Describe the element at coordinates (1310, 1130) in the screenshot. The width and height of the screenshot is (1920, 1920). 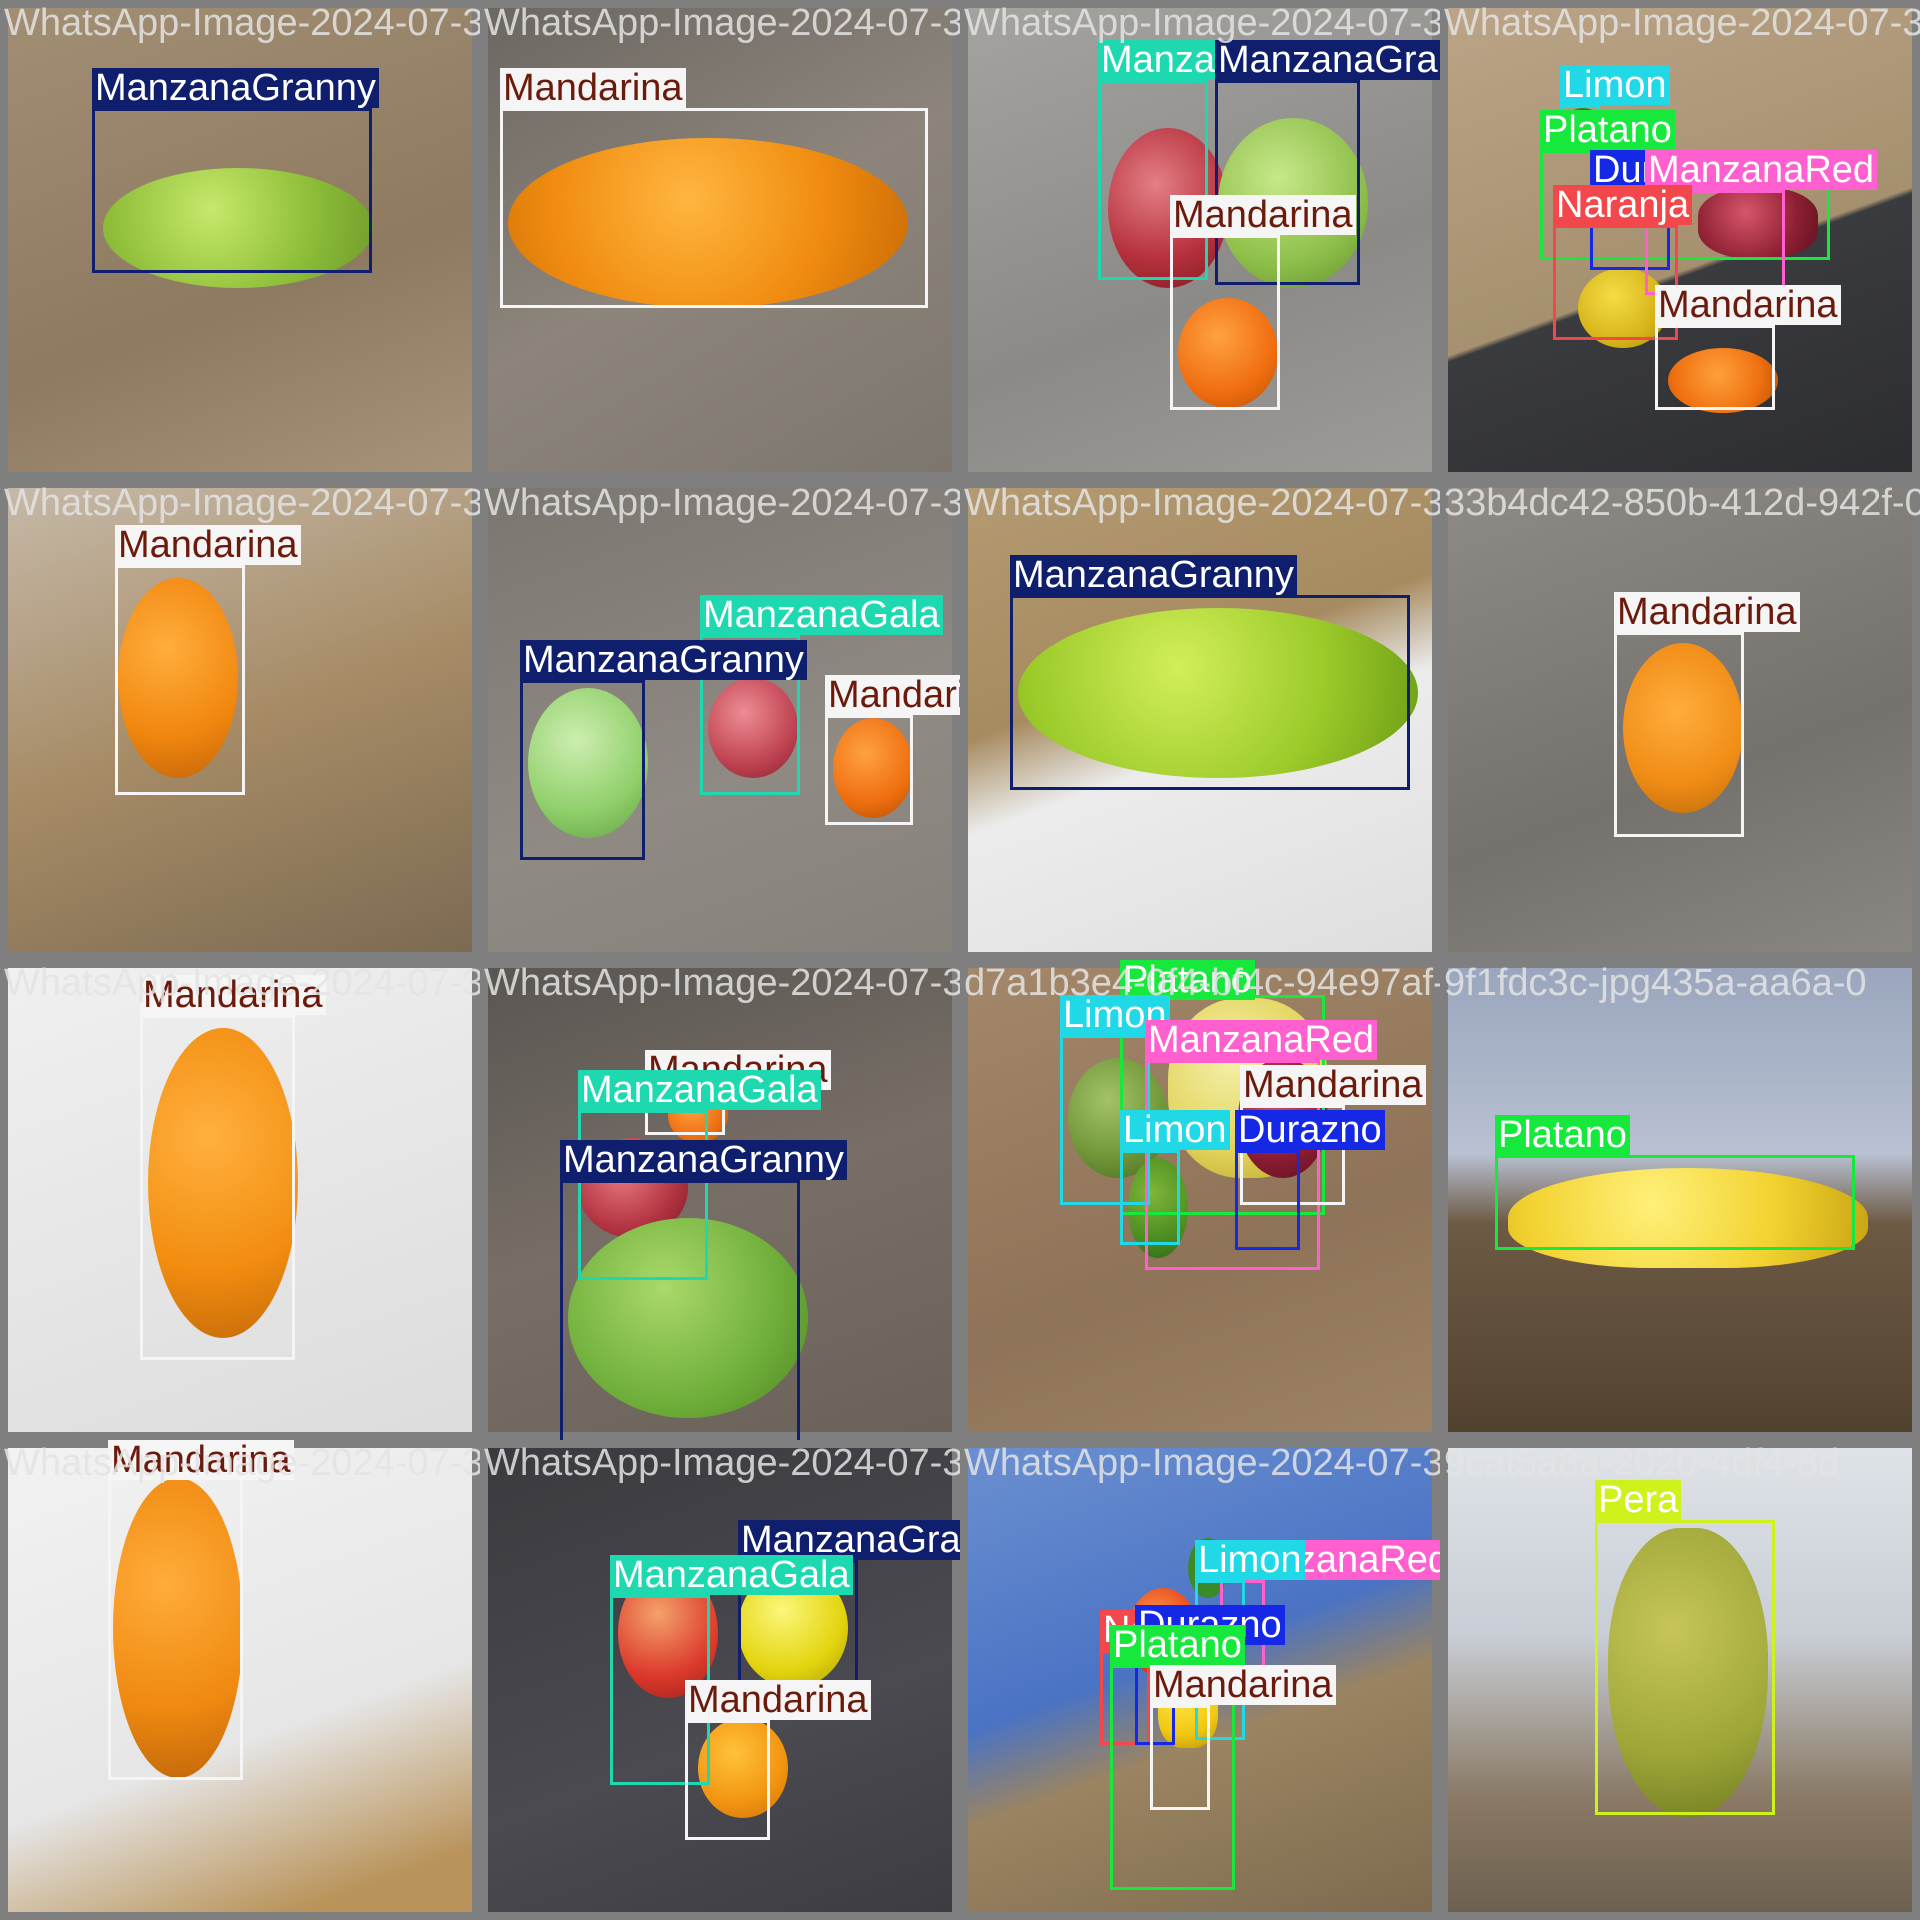
I see `class-label-durazno: Durazno` at that location.